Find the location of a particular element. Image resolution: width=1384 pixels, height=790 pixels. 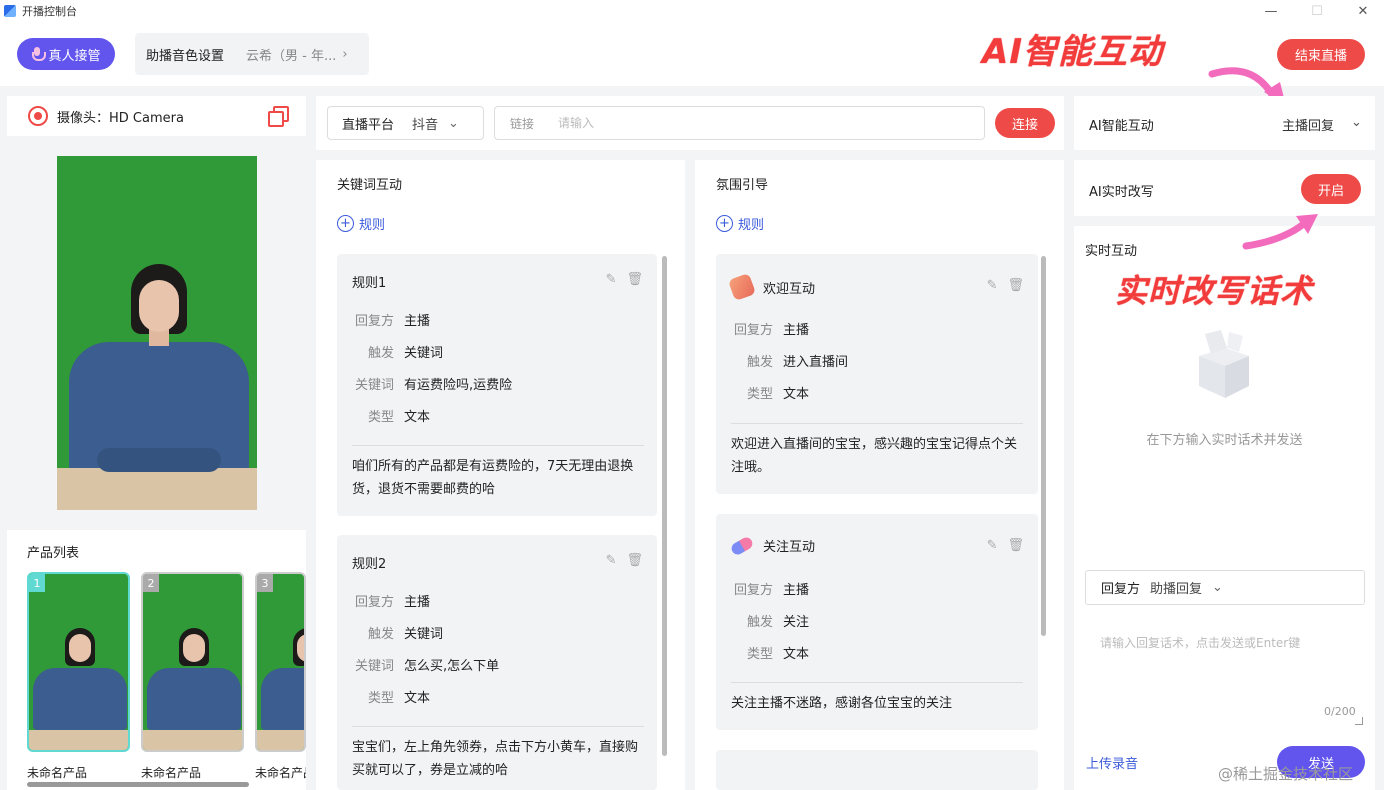

field-key: 关键词 is located at coordinates (374, 385).